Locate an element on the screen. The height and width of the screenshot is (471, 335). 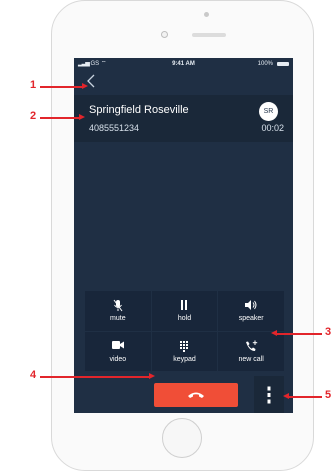
mute-label: mute is located at coordinates (118, 319).